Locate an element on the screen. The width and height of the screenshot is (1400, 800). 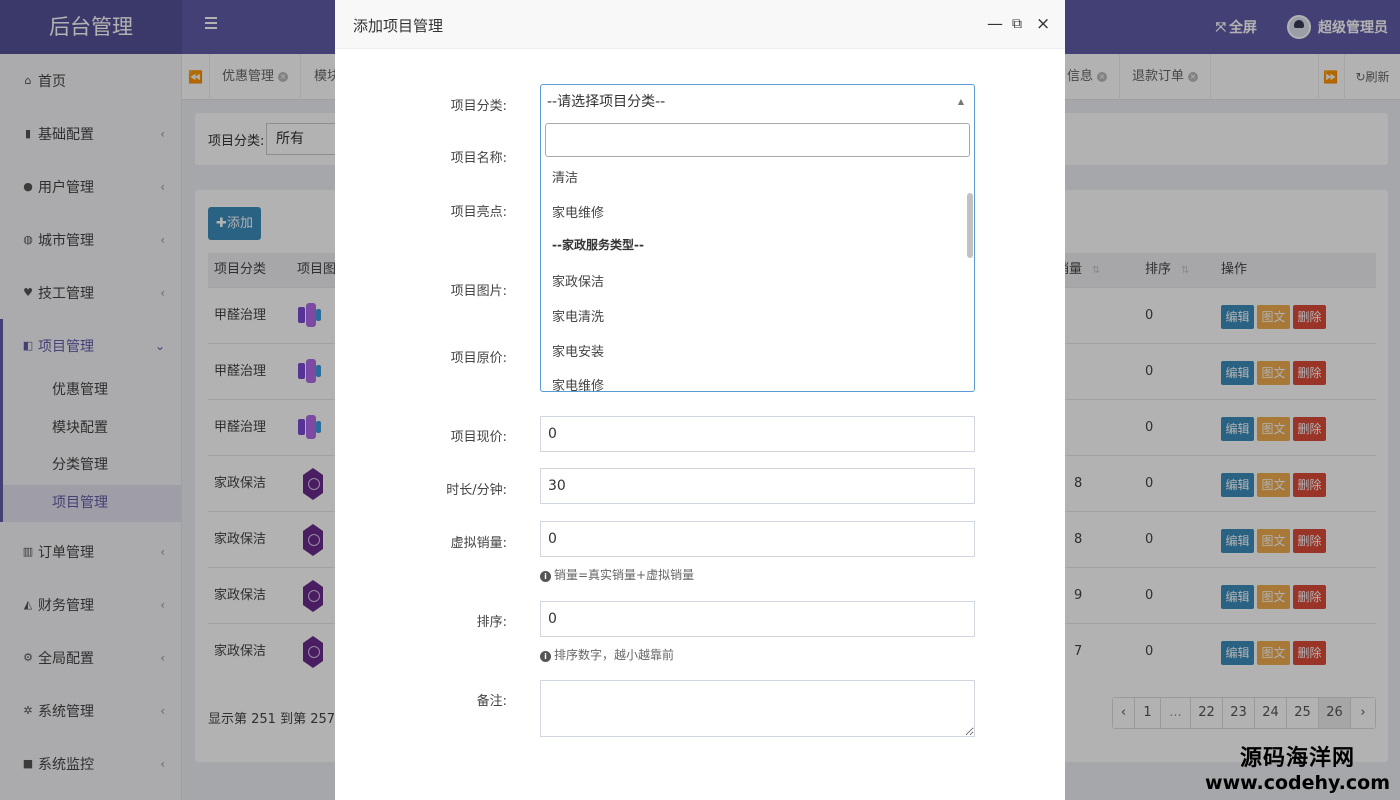
watermark-url: www.codehy.com is located at coordinates (1297, 783).